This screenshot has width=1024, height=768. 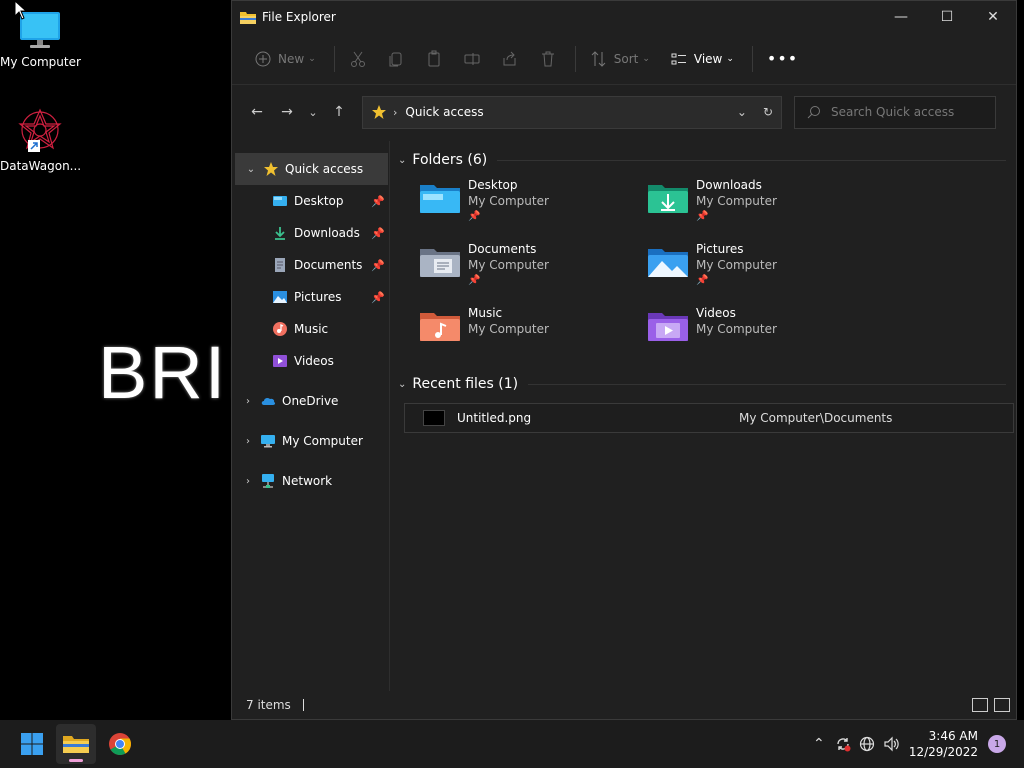 I want to click on address-bar: › Quick access ⌄ ↻, so click(x=572, y=112).